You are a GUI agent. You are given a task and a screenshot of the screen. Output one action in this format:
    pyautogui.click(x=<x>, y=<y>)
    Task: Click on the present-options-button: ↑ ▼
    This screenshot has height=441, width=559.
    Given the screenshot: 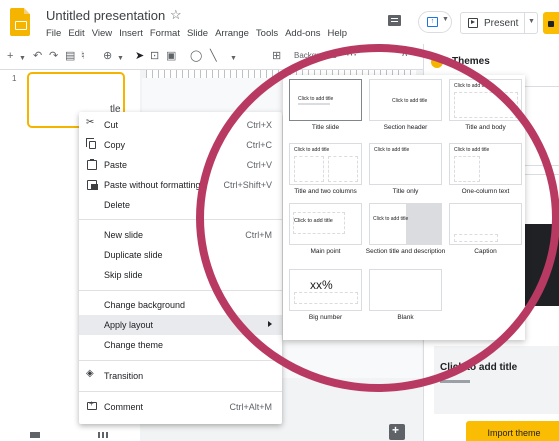 What is the action you would take?
    pyautogui.click(x=435, y=22)
    